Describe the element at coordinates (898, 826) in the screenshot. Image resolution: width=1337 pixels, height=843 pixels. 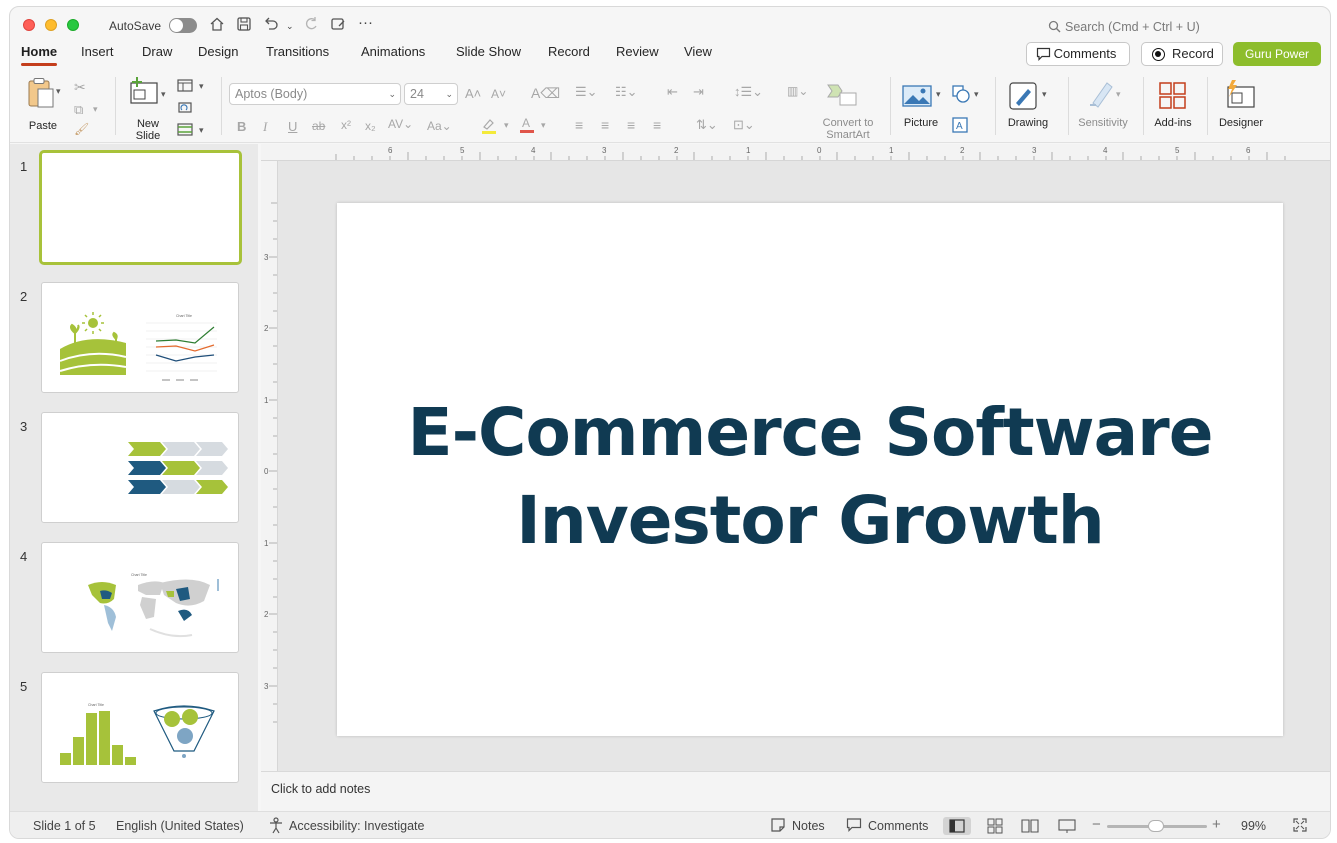
I see `comments-toggle: Comments` at that location.